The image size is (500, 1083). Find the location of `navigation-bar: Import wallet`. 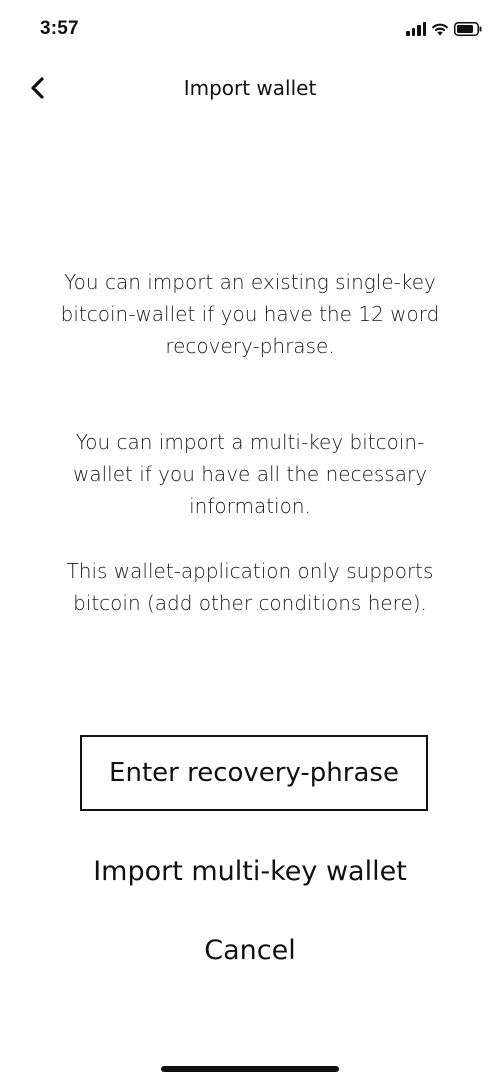

navigation-bar: Import wallet is located at coordinates (250, 88).